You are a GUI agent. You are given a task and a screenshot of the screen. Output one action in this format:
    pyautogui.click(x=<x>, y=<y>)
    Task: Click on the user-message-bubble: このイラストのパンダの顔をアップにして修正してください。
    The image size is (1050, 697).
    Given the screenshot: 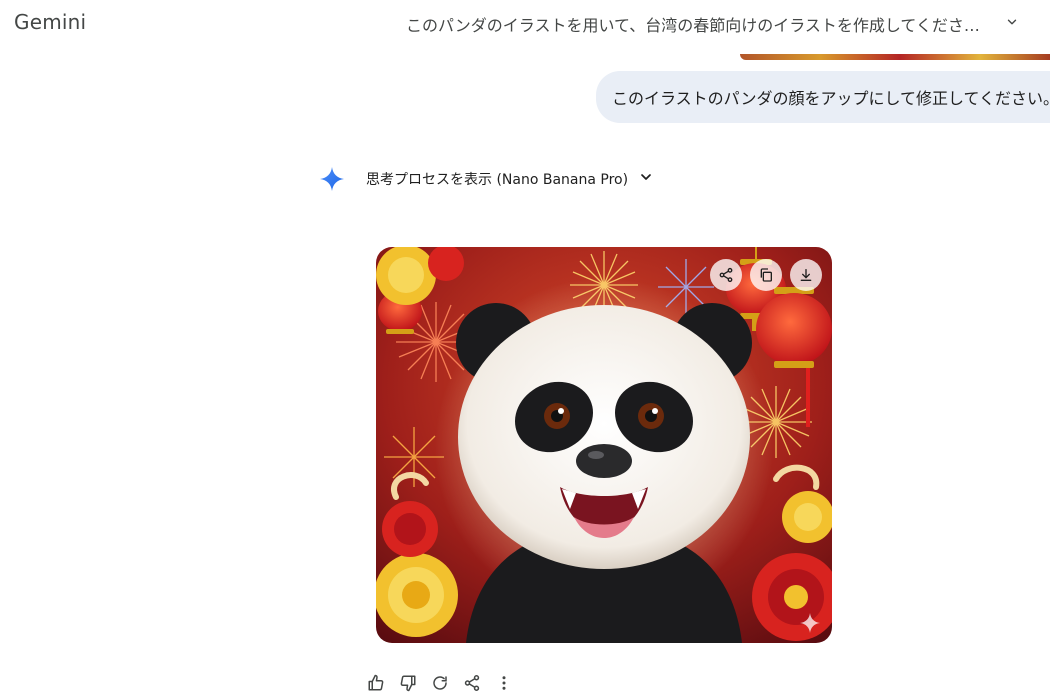 What is the action you would take?
    pyautogui.click(x=823, y=97)
    